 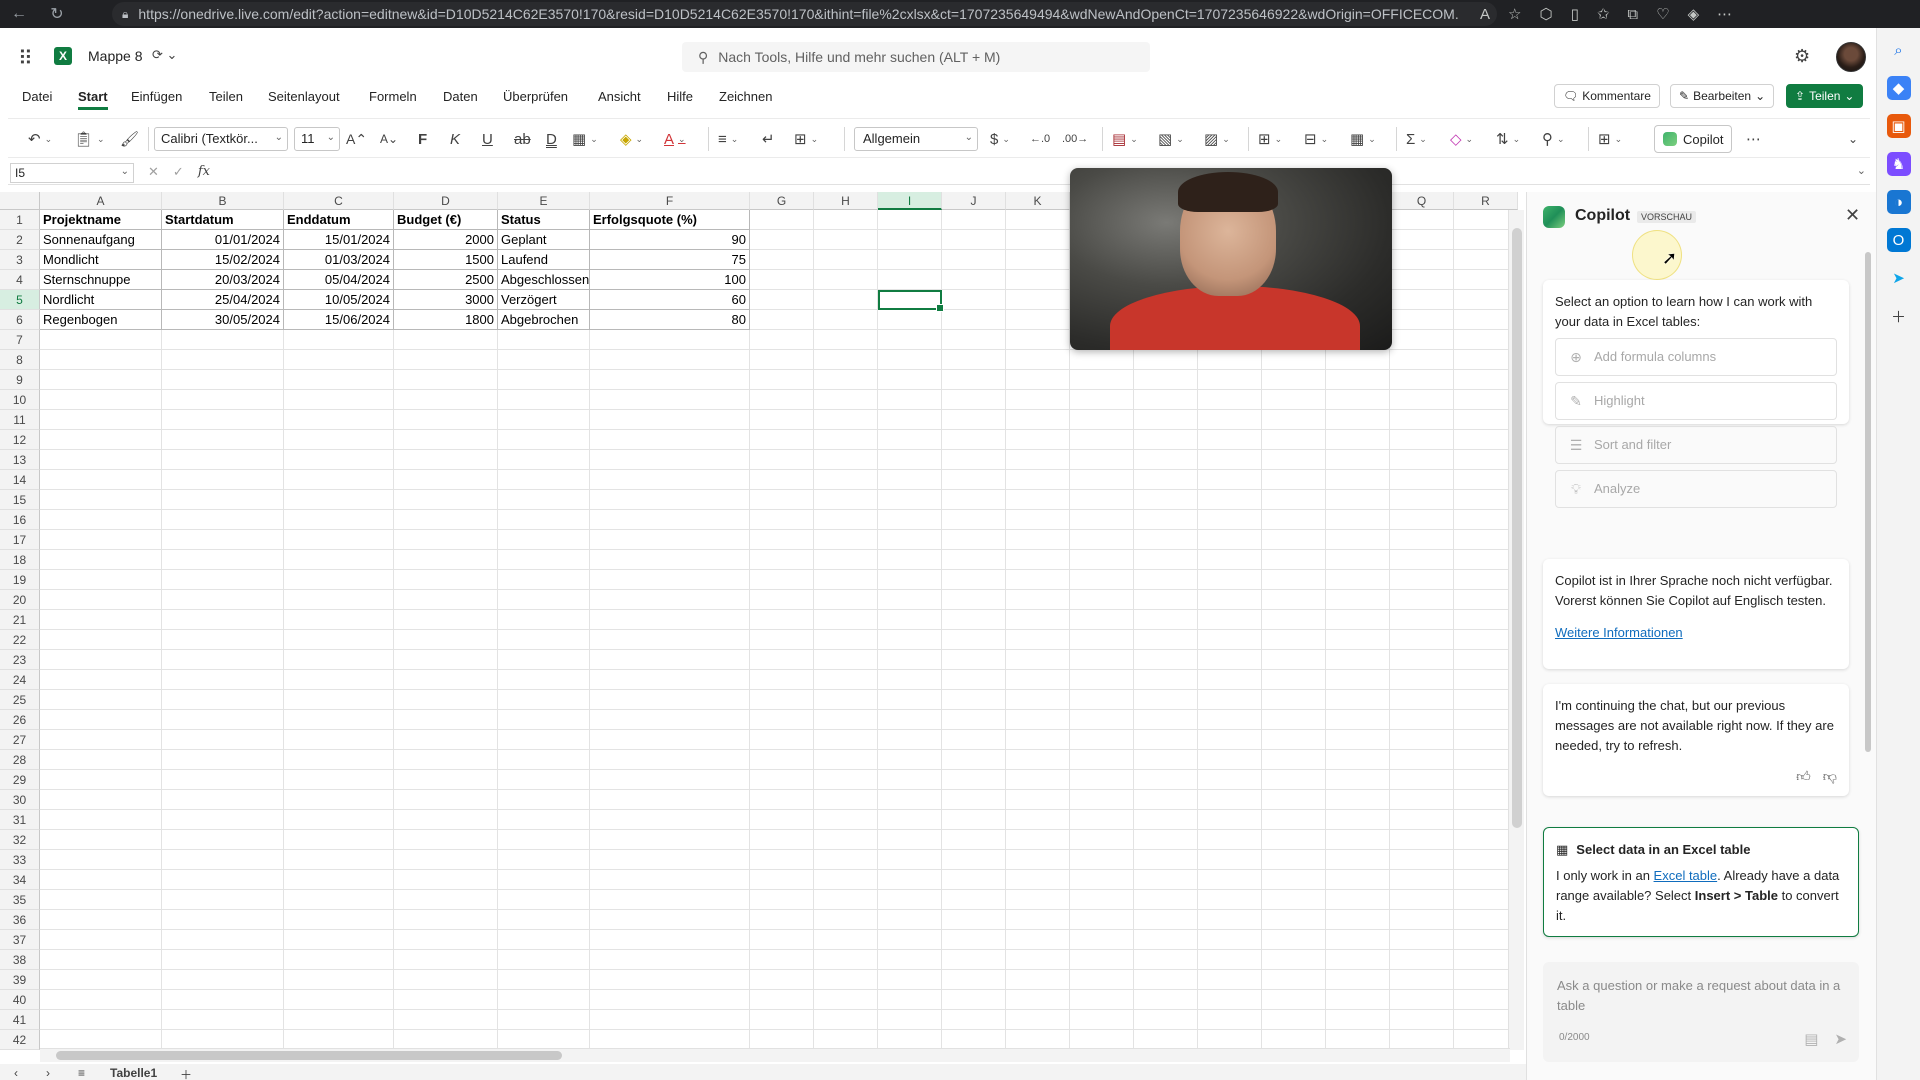 I want to click on copilot-ribbon-button: Copilot, so click(x=1693, y=139).